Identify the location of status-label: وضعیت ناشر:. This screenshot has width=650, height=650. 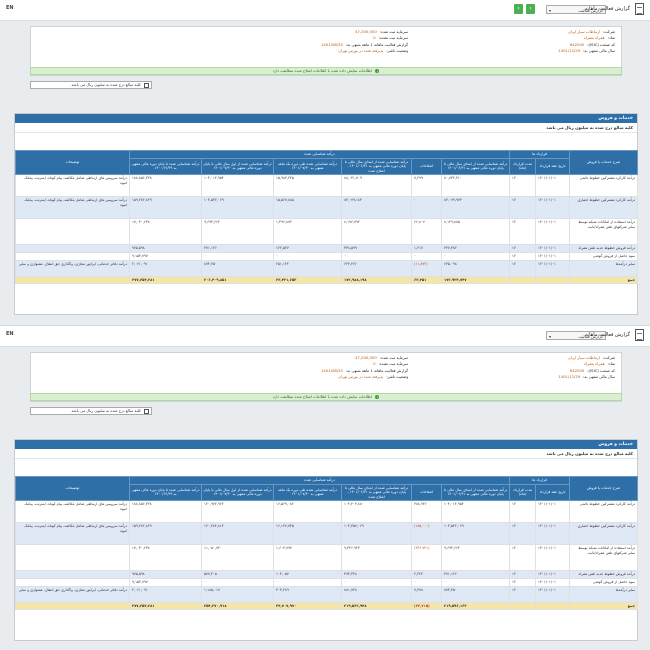
(397, 377).